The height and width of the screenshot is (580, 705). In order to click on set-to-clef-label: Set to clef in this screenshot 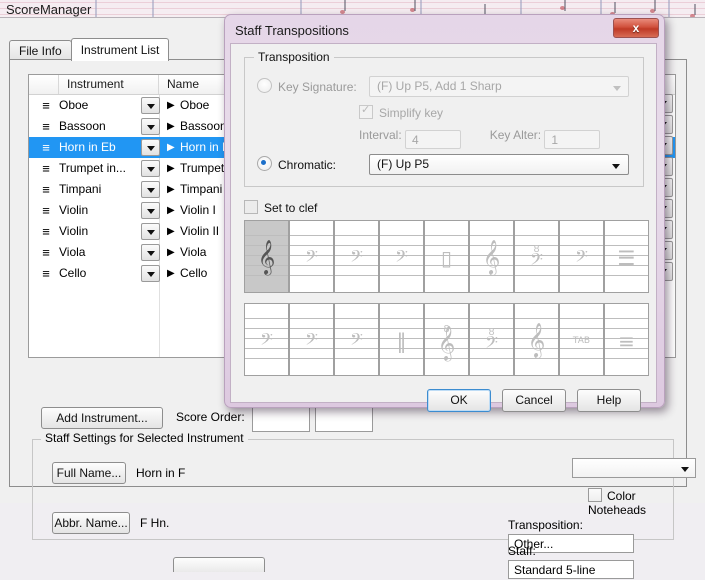, I will do `click(291, 208)`.